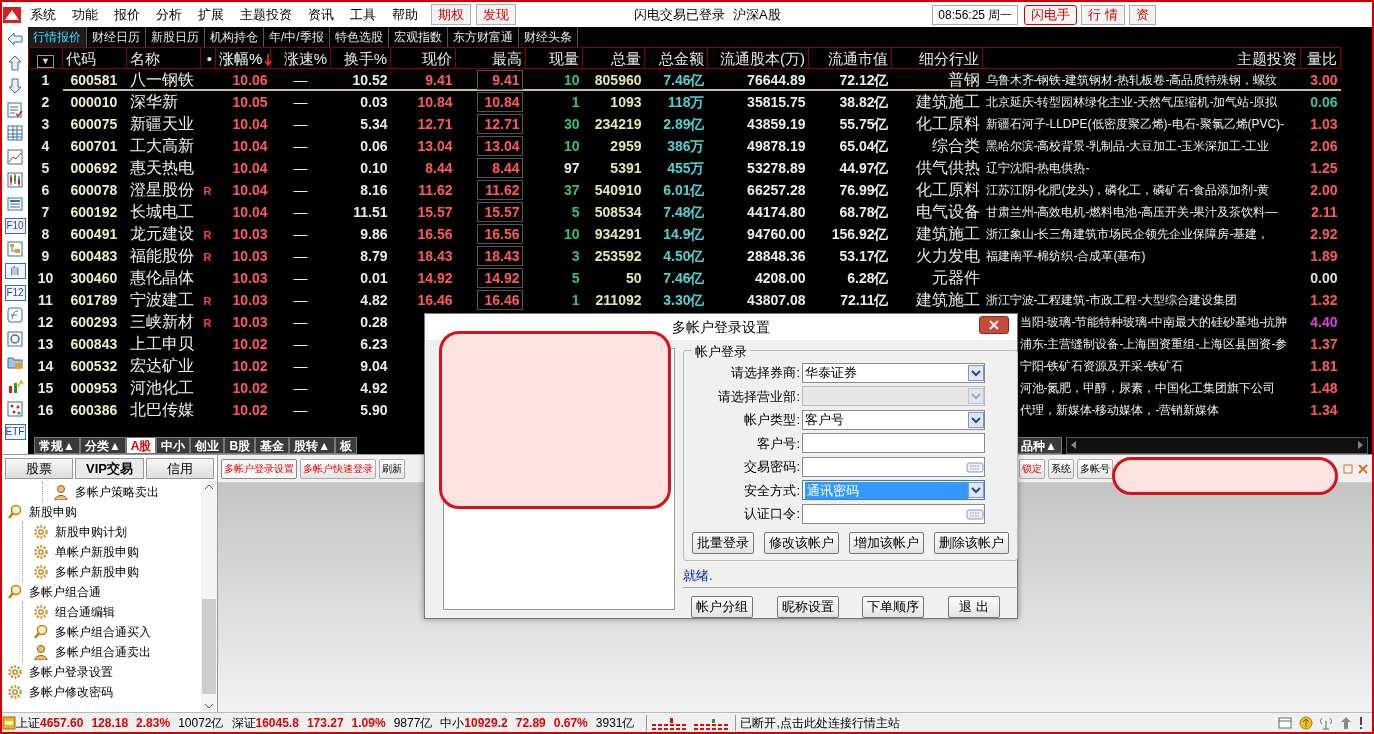 This screenshot has height=734, width=1374. I want to click on dropdown: 客户号, so click(893, 419).